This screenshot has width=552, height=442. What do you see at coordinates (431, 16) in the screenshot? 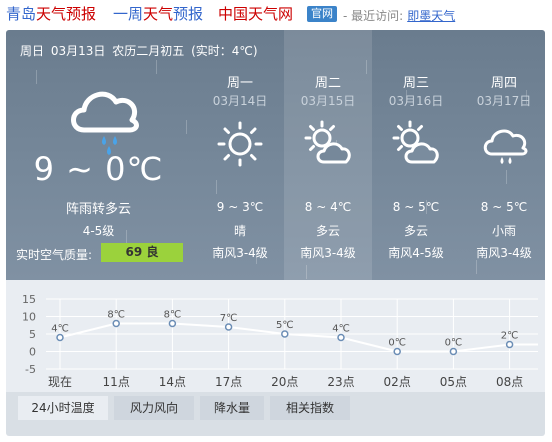
I see `recent-visit-link: 即墨天气` at bounding box center [431, 16].